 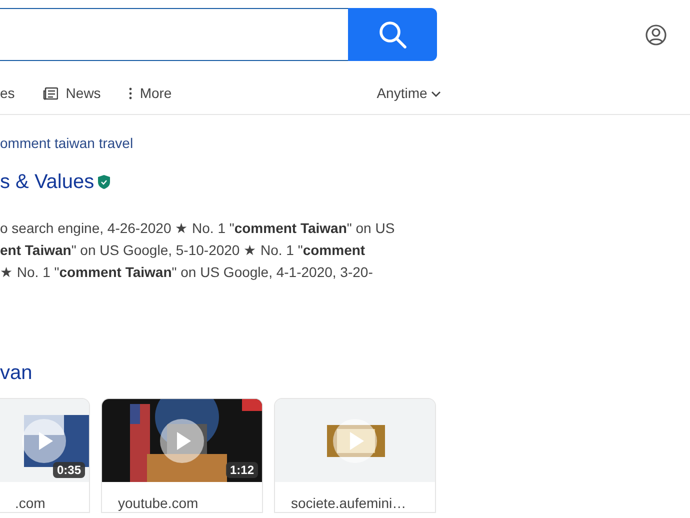 What do you see at coordinates (7, 93) in the screenshot?
I see `search-tab: es` at bounding box center [7, 93].